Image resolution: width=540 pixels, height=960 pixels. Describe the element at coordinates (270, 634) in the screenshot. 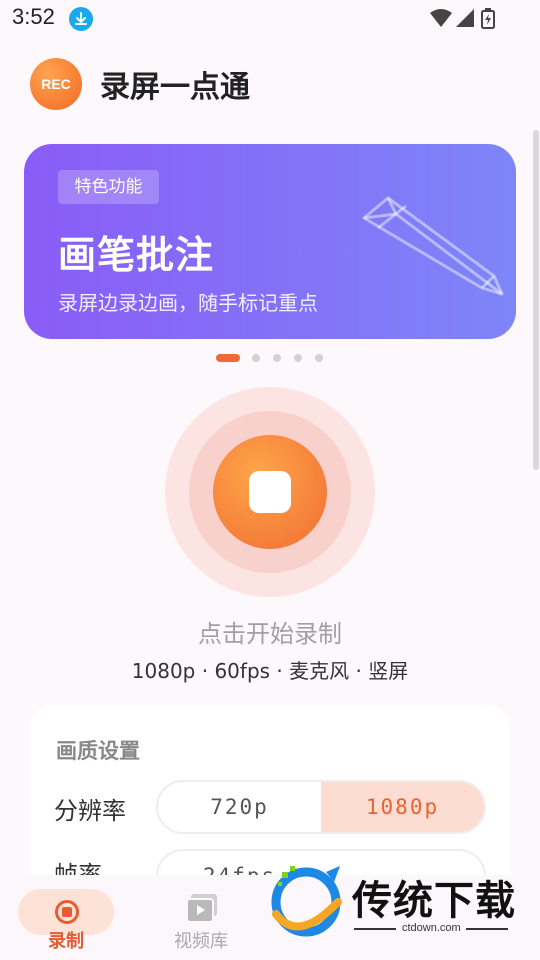

I see `record-hint: 点击开始录制` at that location.